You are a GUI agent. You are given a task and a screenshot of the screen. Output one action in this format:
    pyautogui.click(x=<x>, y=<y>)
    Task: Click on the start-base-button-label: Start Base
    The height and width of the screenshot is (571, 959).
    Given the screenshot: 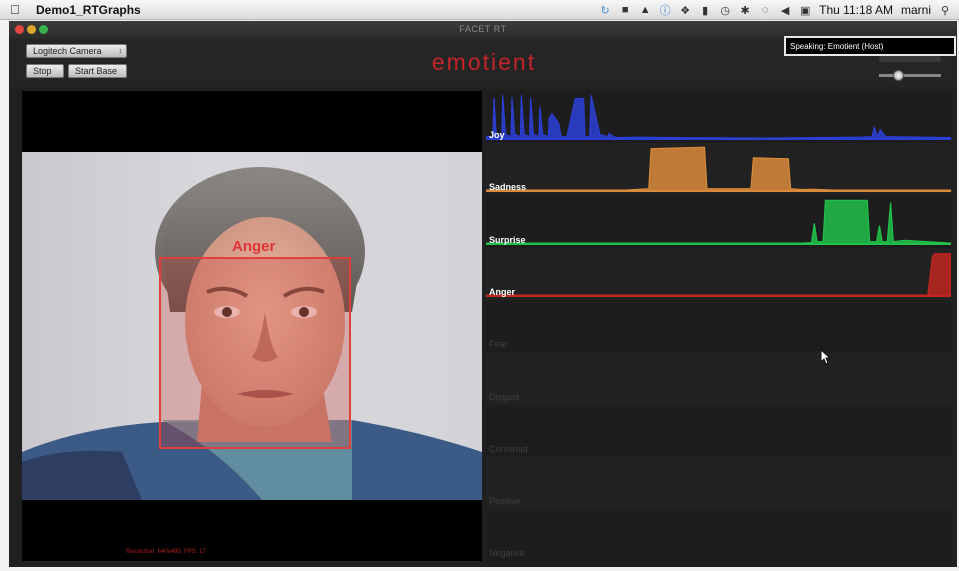 What is the action you would take?
    pyautogui.click(x=96, y=71)
    